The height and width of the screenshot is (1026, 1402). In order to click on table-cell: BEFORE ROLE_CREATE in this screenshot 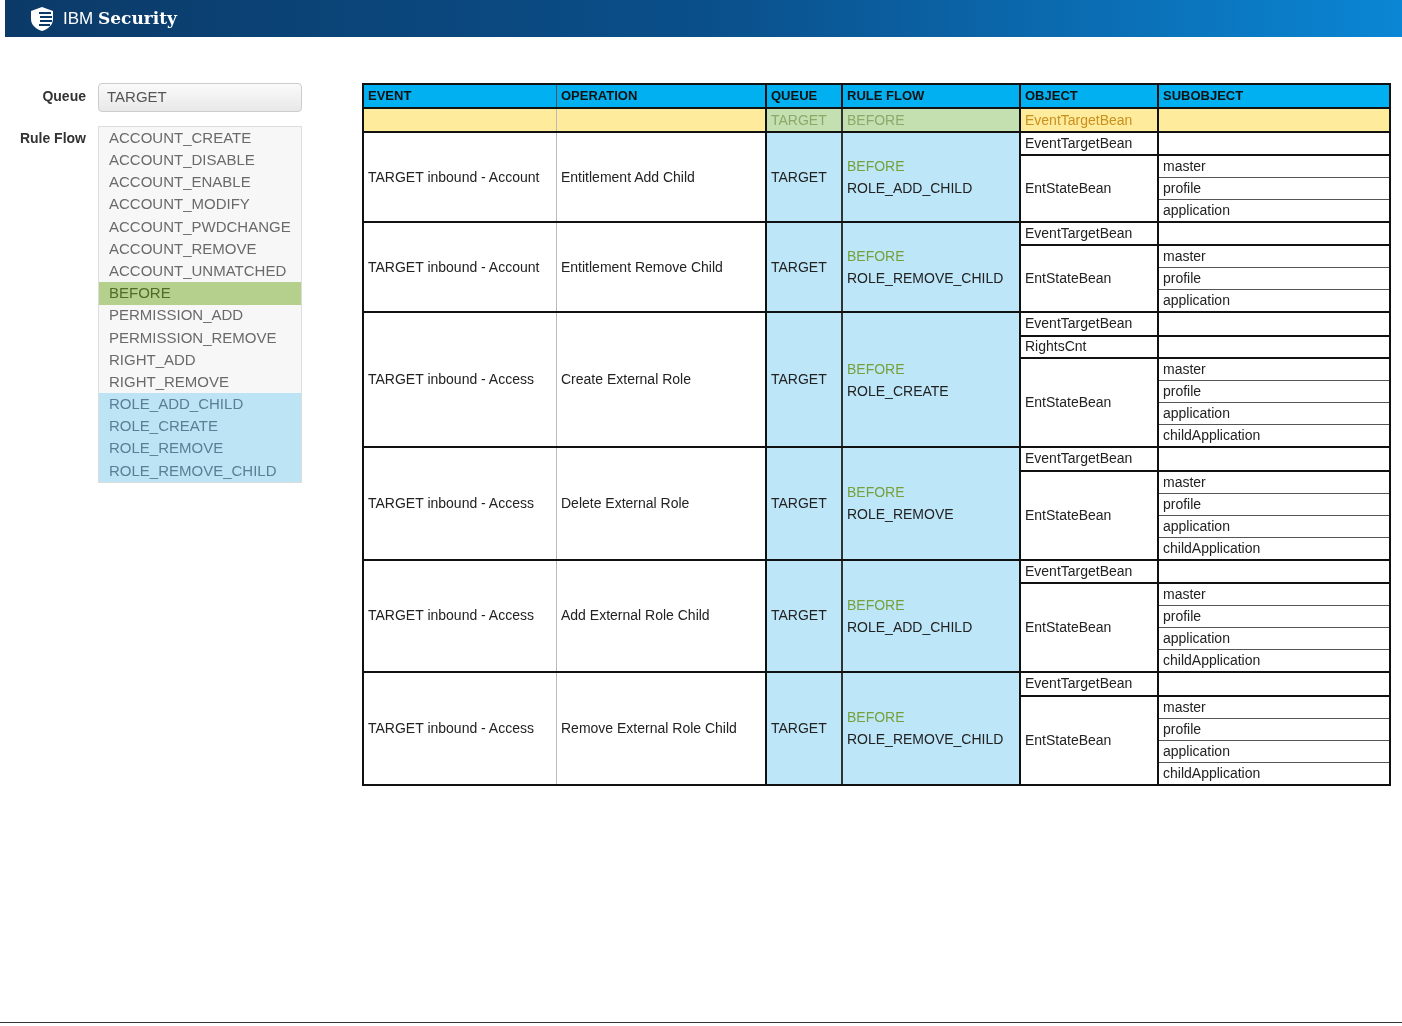, I will do `click(932, 379)`.